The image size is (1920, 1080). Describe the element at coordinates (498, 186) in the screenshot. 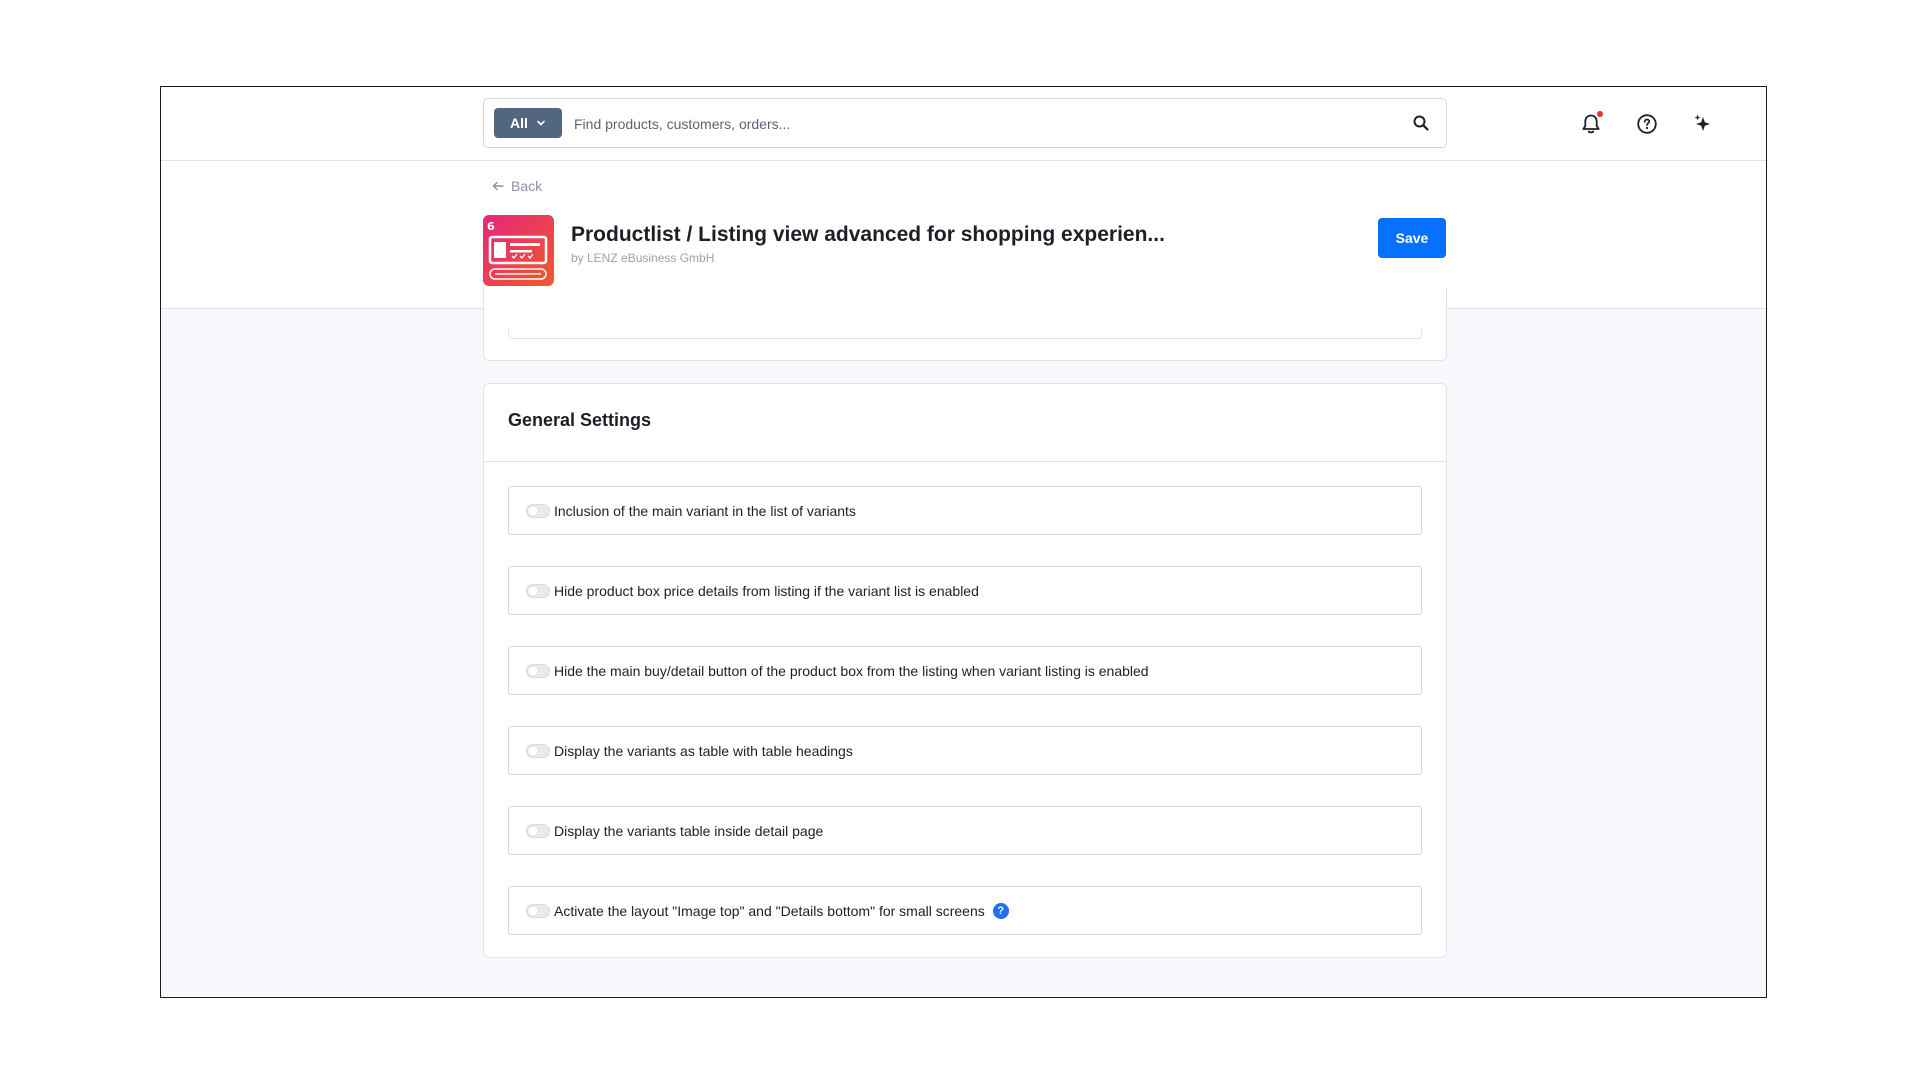

I see `arrow-left-icon` at that location.